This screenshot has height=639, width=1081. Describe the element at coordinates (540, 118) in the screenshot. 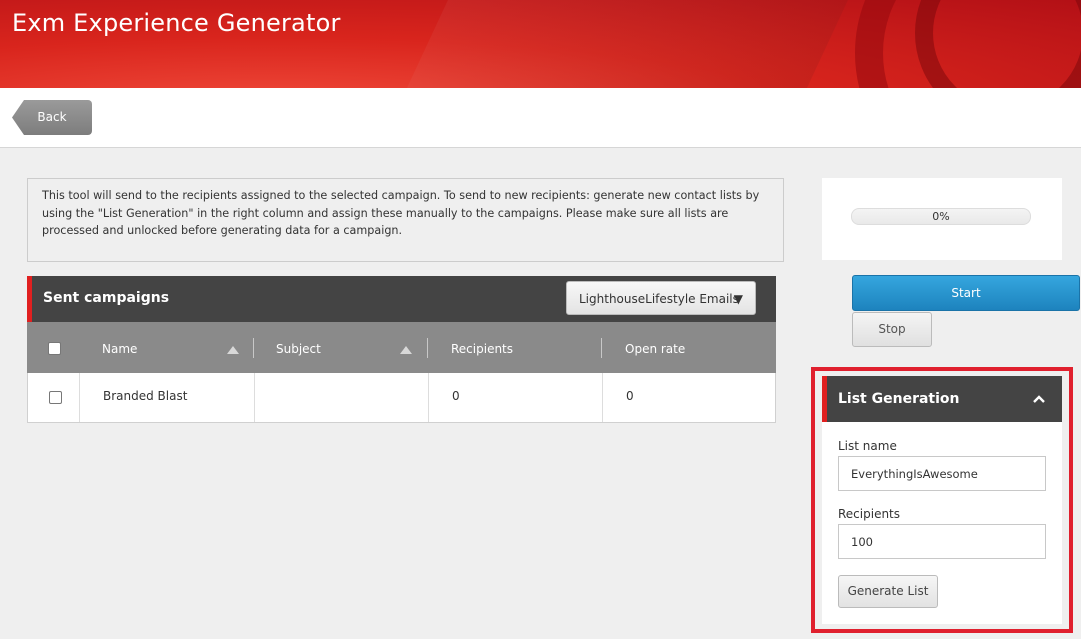

I see `toolbar: Back` at that location.